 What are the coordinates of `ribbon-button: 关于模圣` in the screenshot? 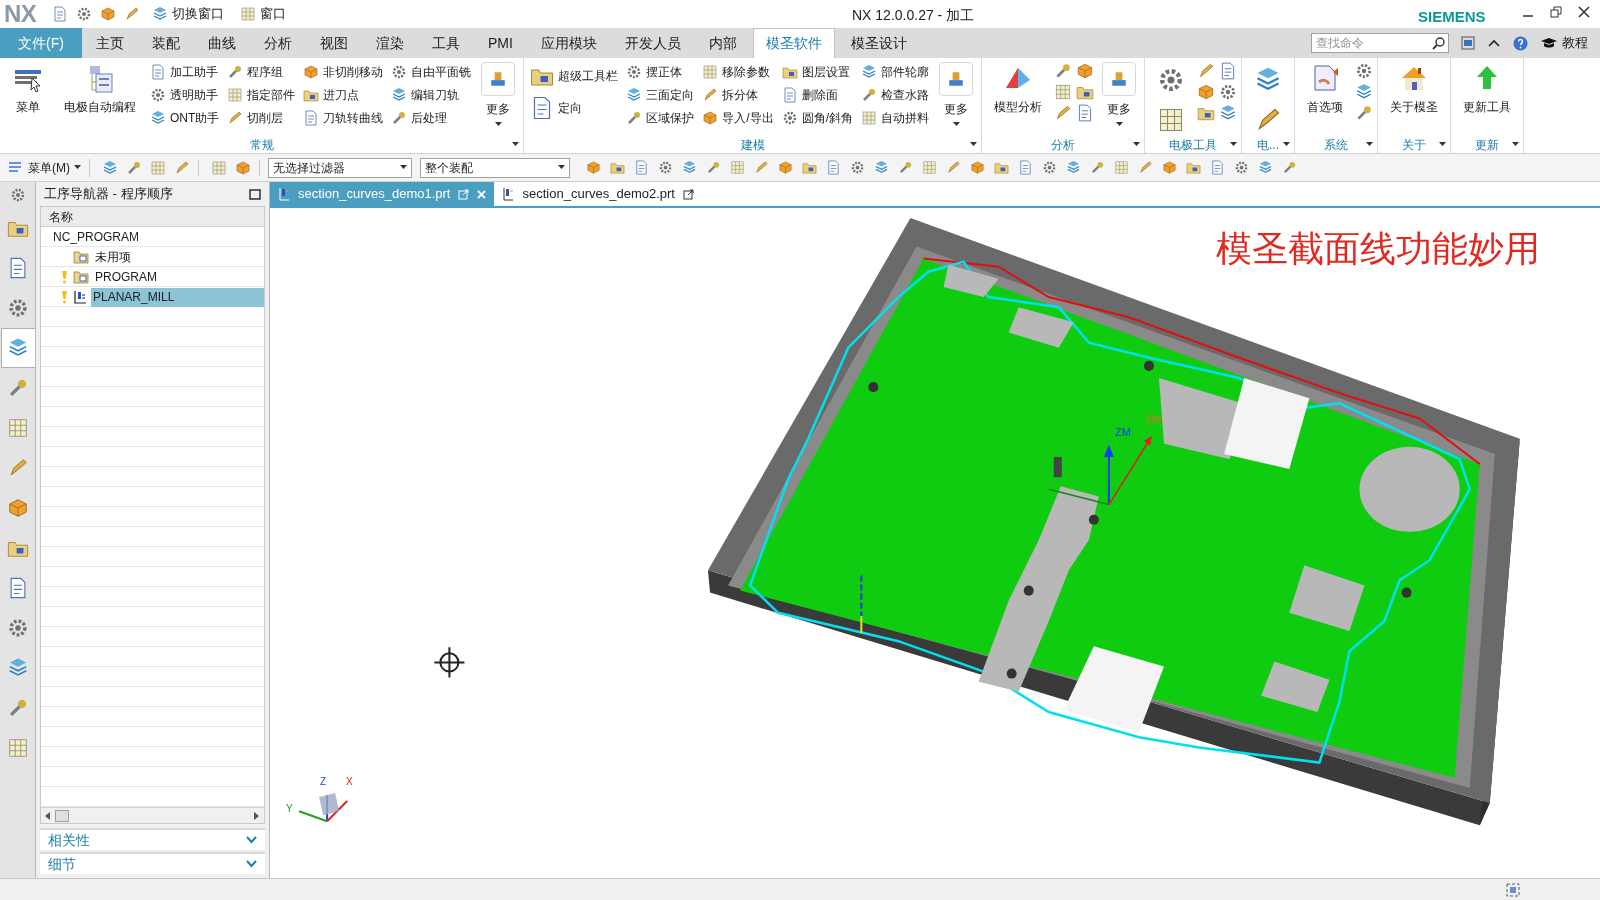 It's located at (1414, 97).